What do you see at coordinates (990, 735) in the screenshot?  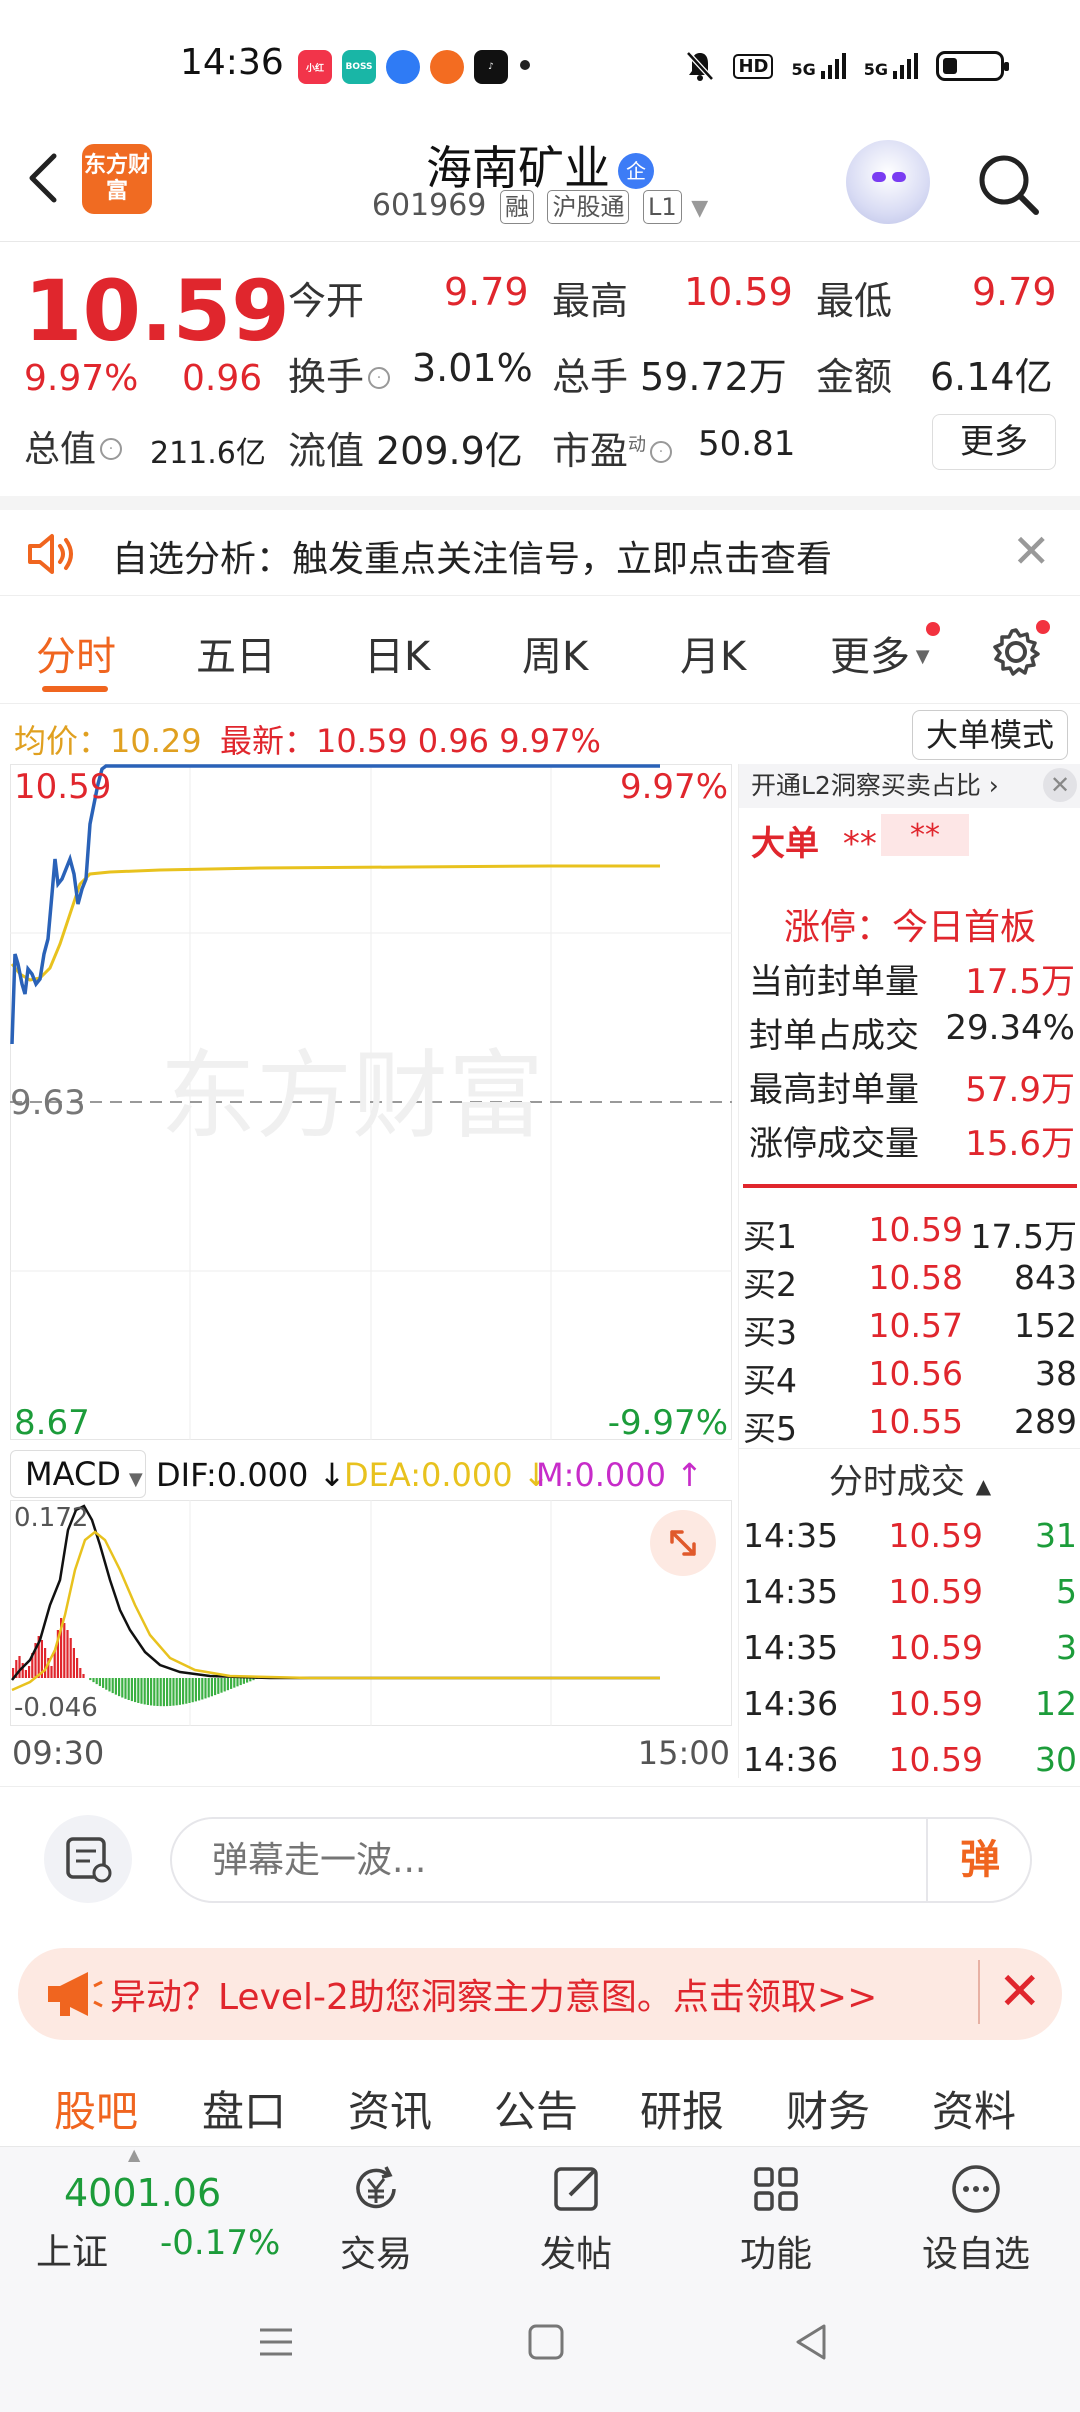 I see `big-order-mode-button: 大单模式` at bounding box center [990, 735].